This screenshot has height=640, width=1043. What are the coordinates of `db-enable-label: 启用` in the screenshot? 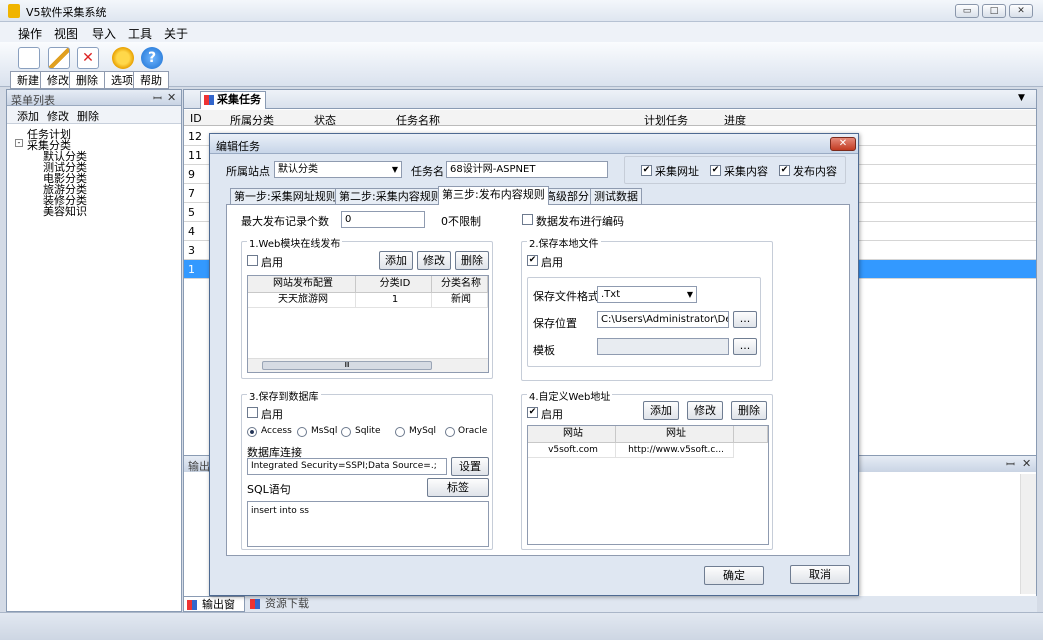 It's located at (272, 414).